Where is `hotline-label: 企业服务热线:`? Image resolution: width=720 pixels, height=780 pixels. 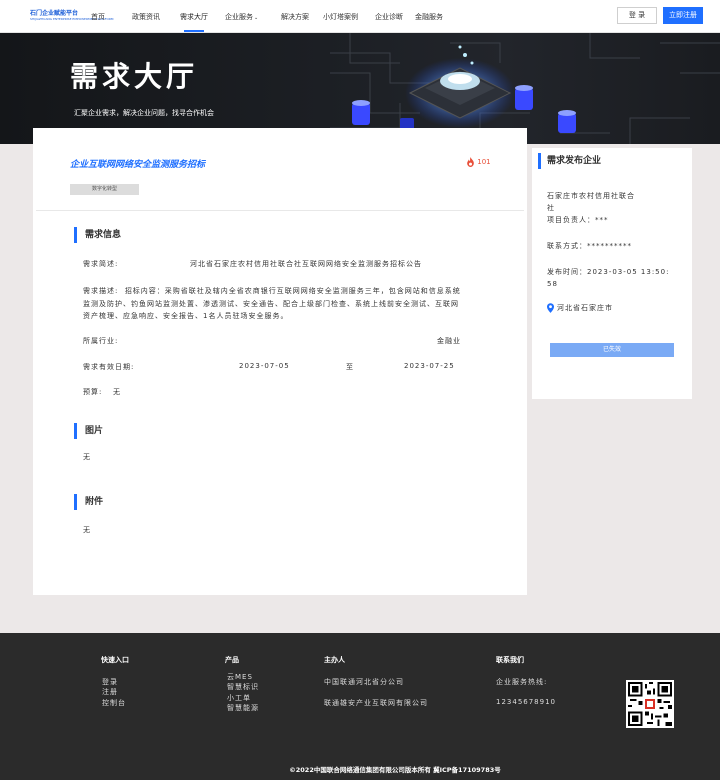
hotline-label: 企业服务热线: is located at coordinates (522, 682).